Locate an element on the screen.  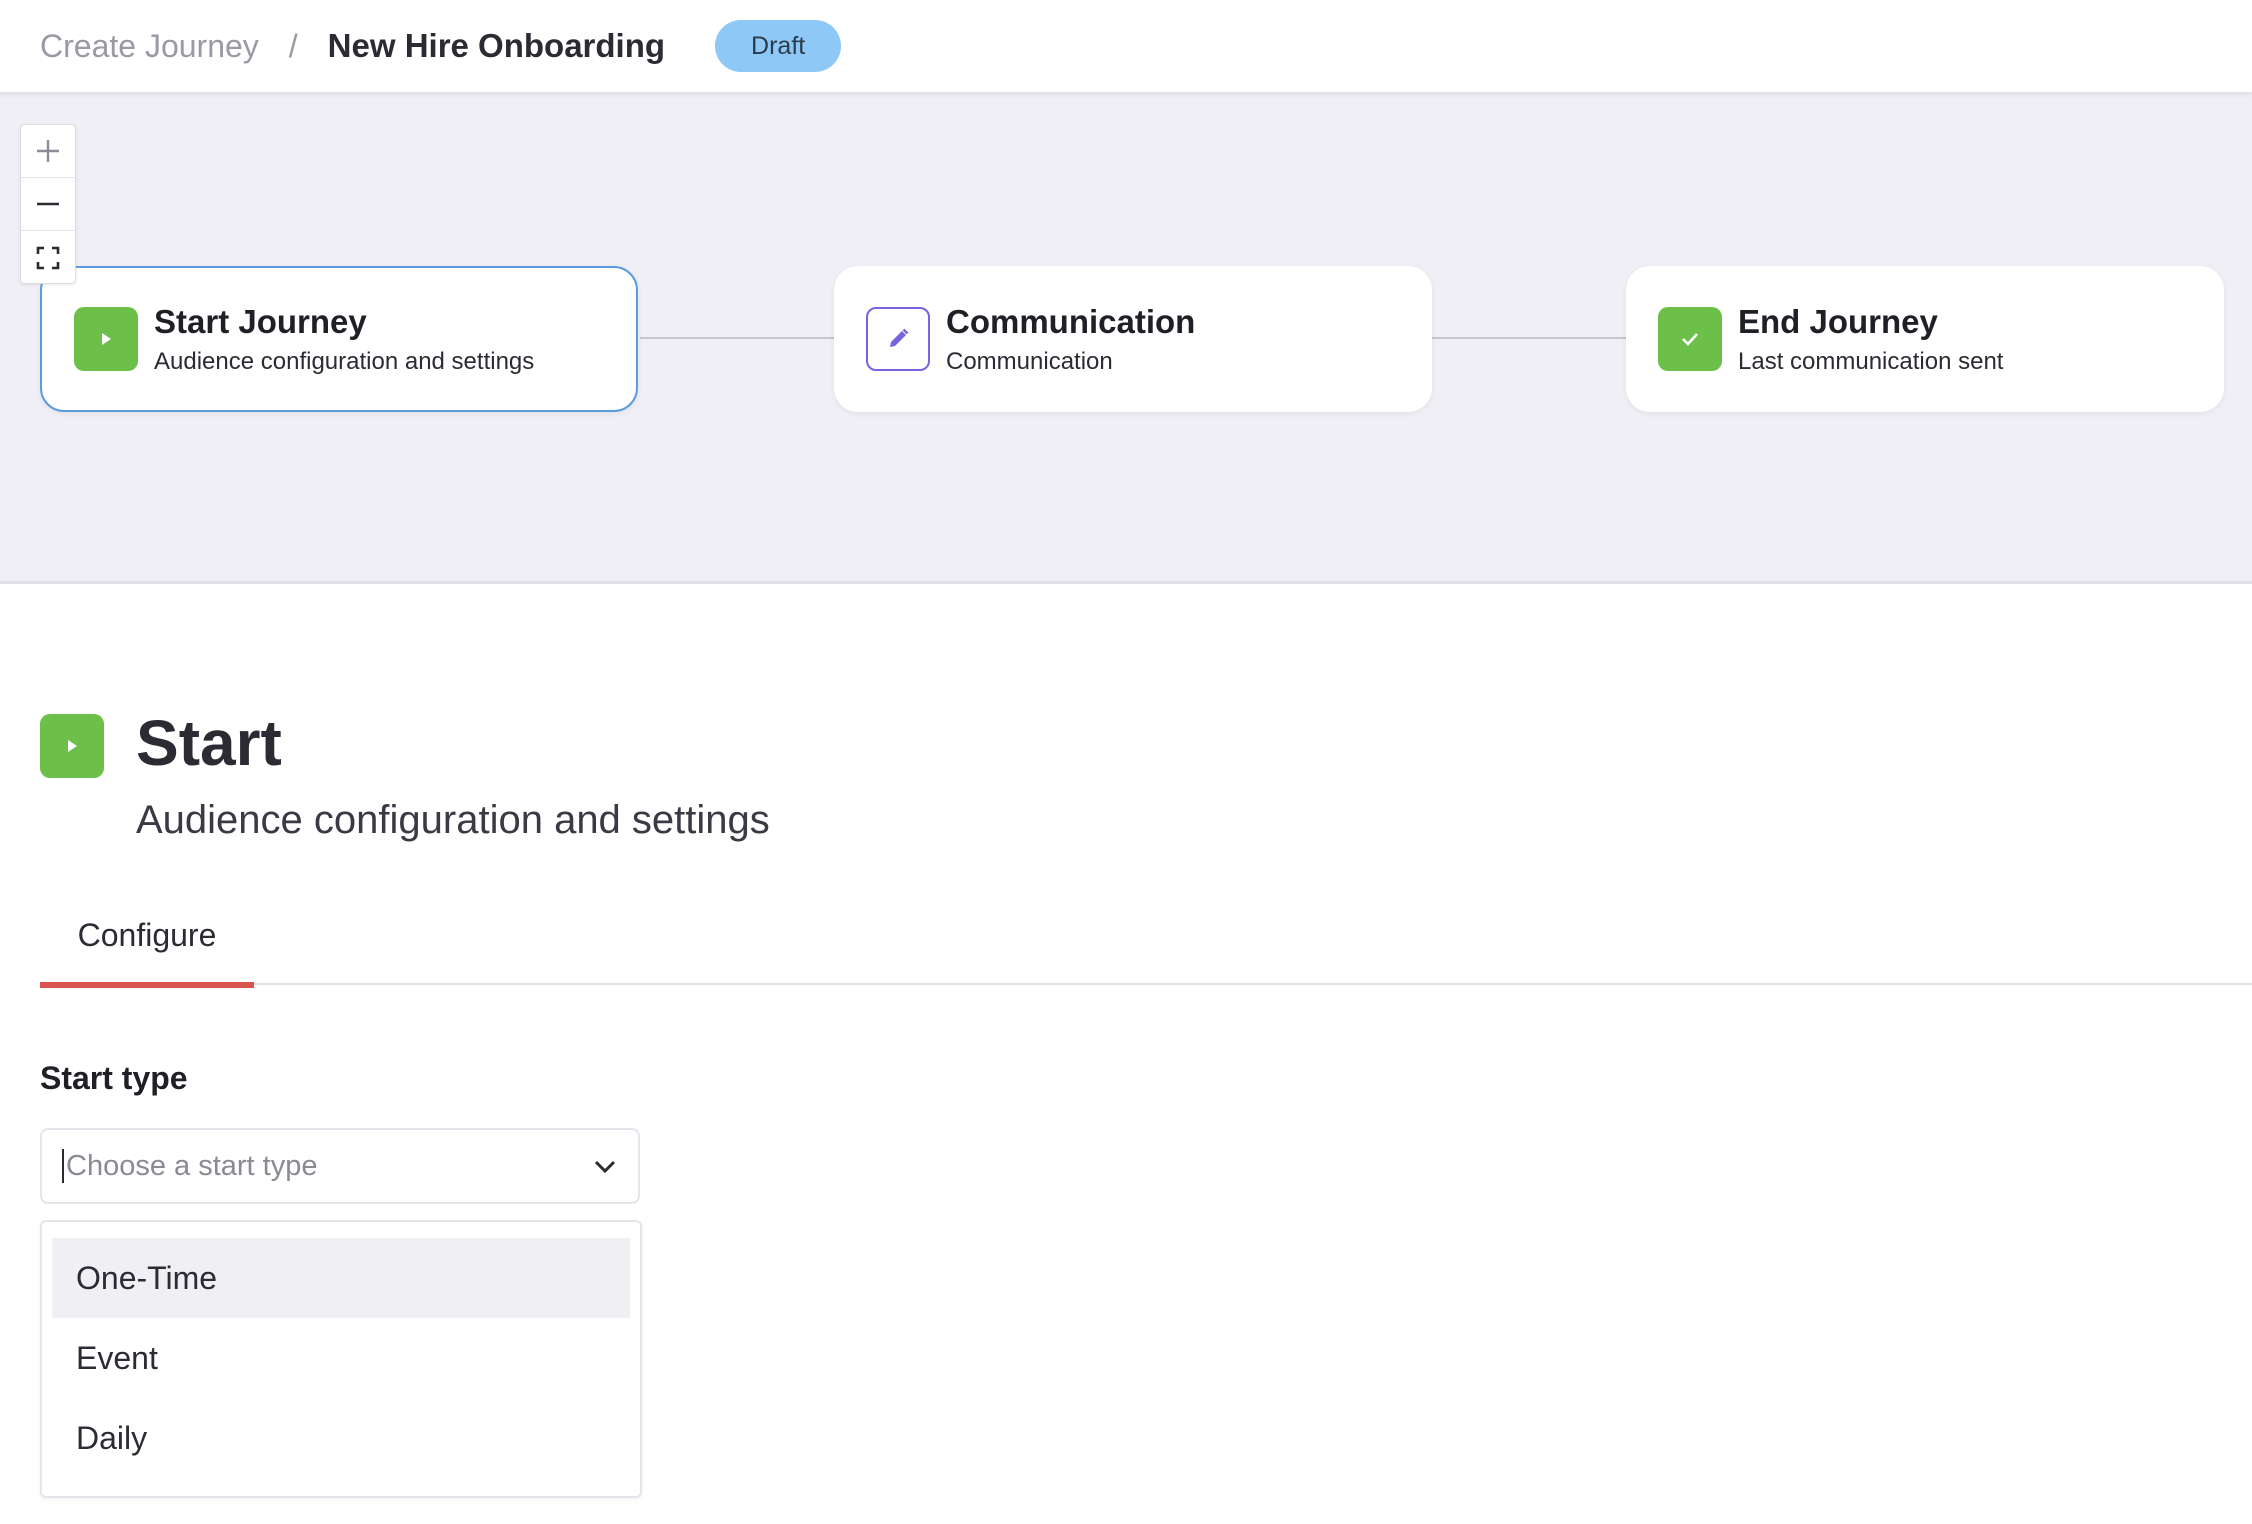
minus-icon is located at coordinates (48, 204).